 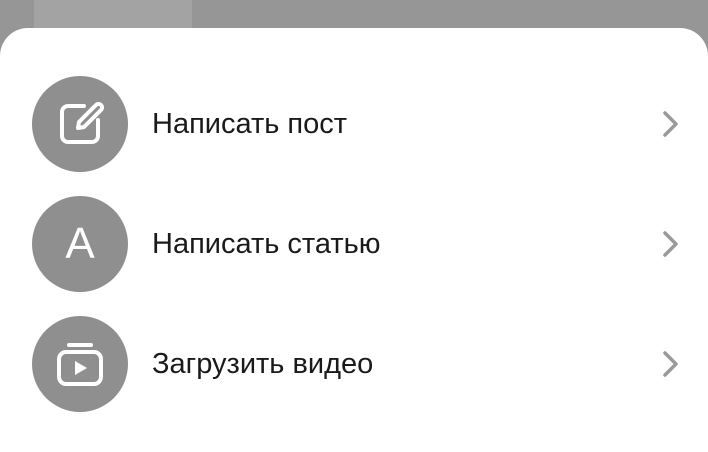 What do you see at coordinates (80, 124) in the screenshot?
I see `edit-icon` at bounding box center [80, 124].